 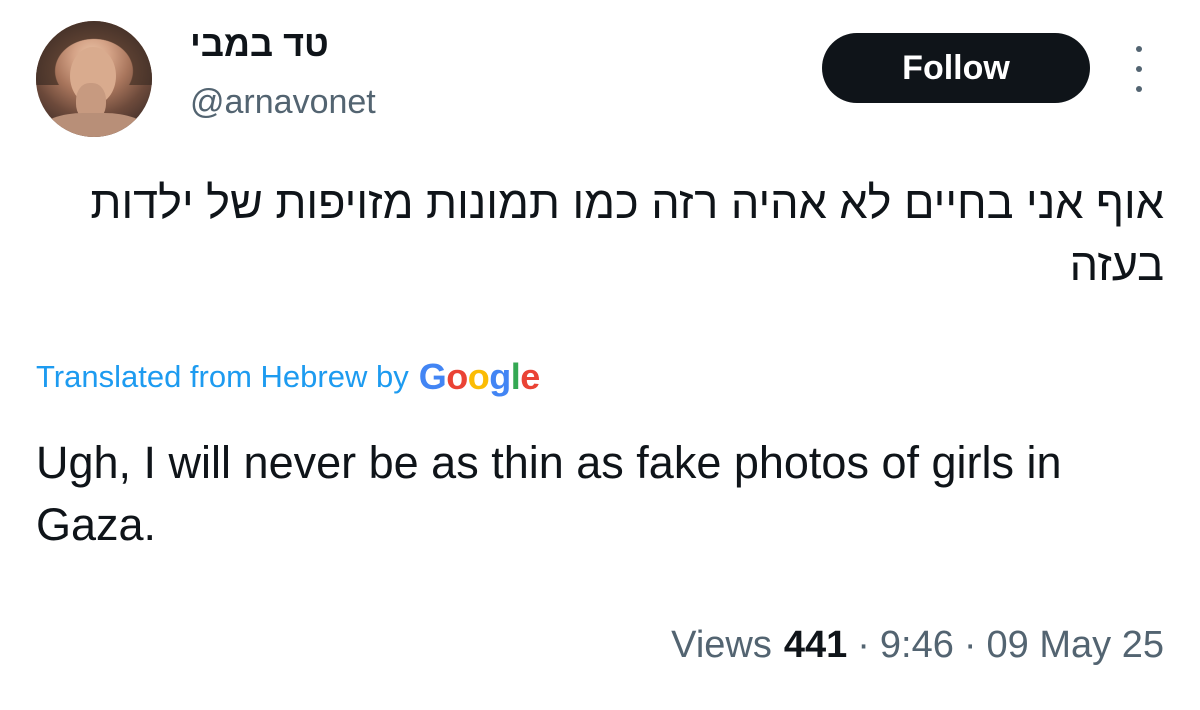 I want to click on avatar-shirt, so click(x=94, y=125).